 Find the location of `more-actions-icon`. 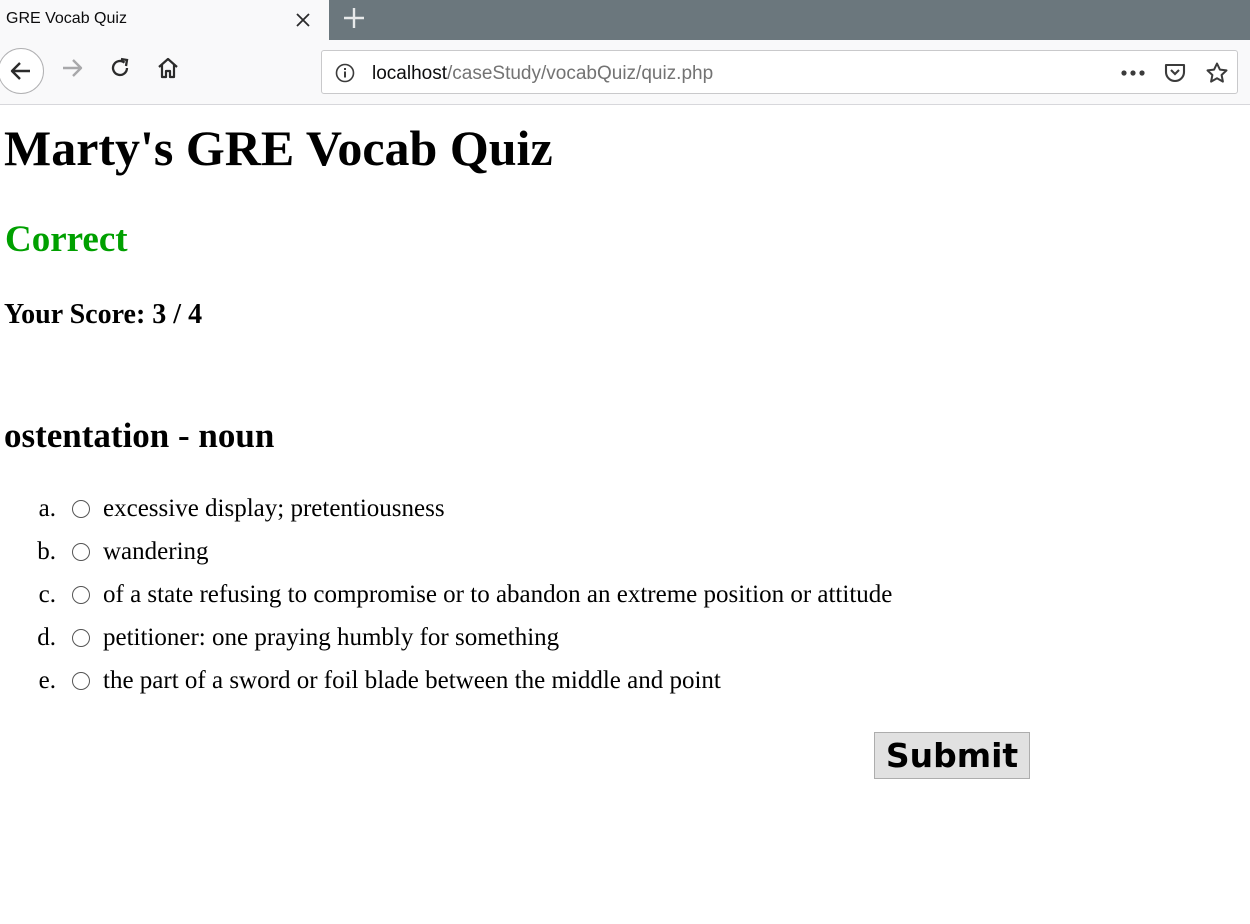

more-actions-icon is located at coordinates (1133, 73).